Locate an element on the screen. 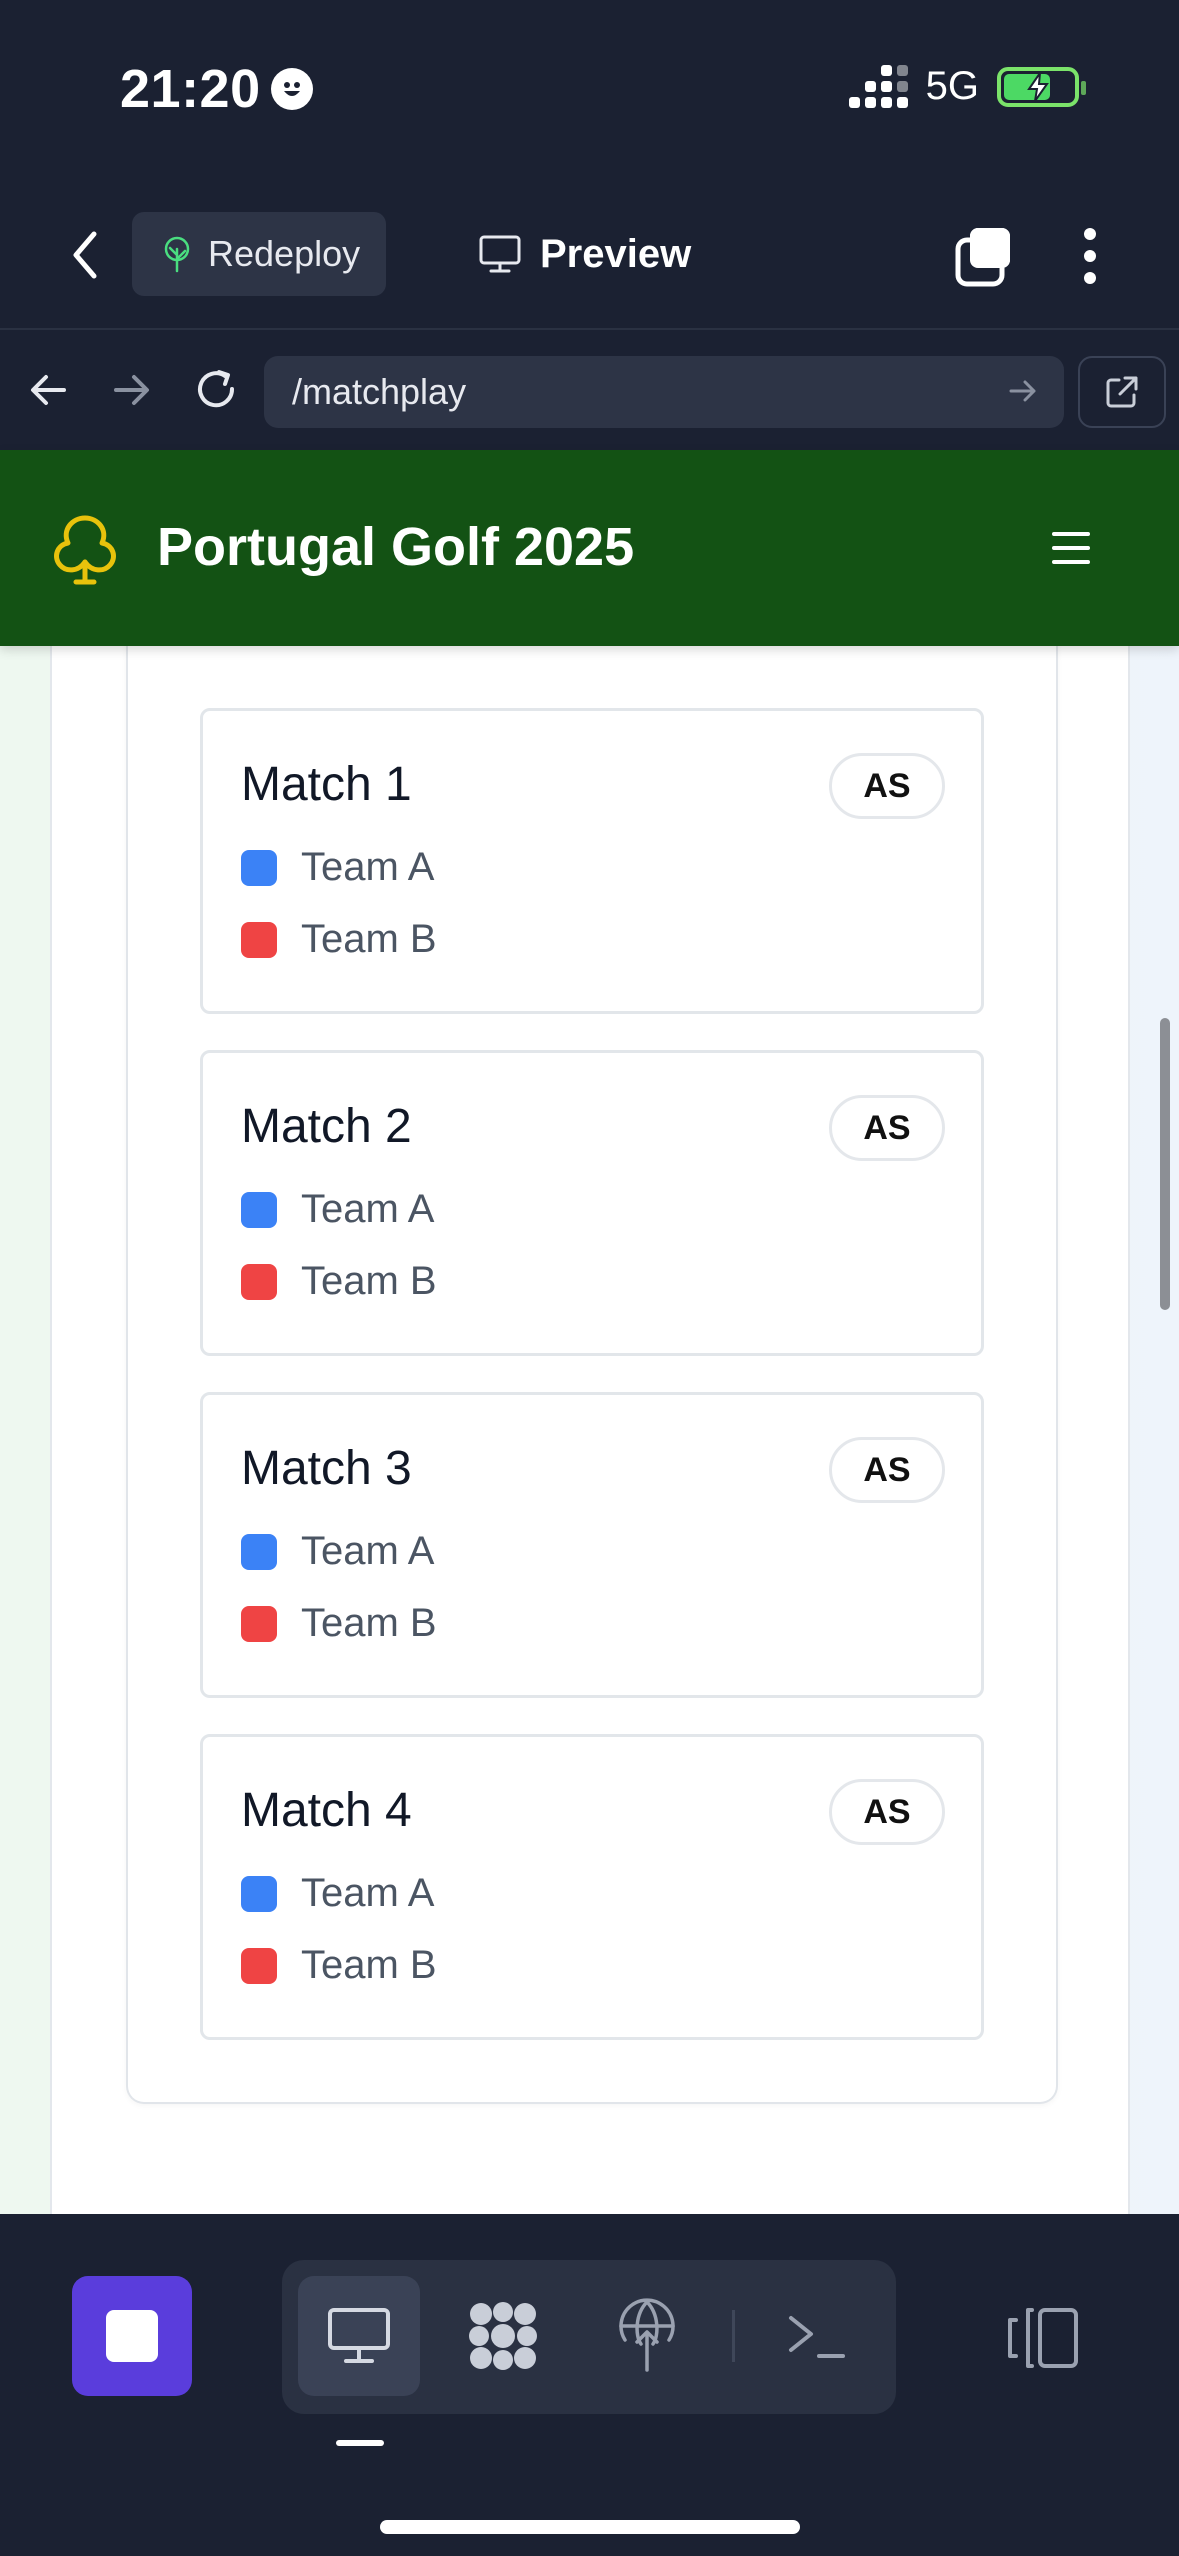 The width and height of the screenshot is (1179, 2556). status-bar: 21:20 5G is located at coordinates (589, 90).